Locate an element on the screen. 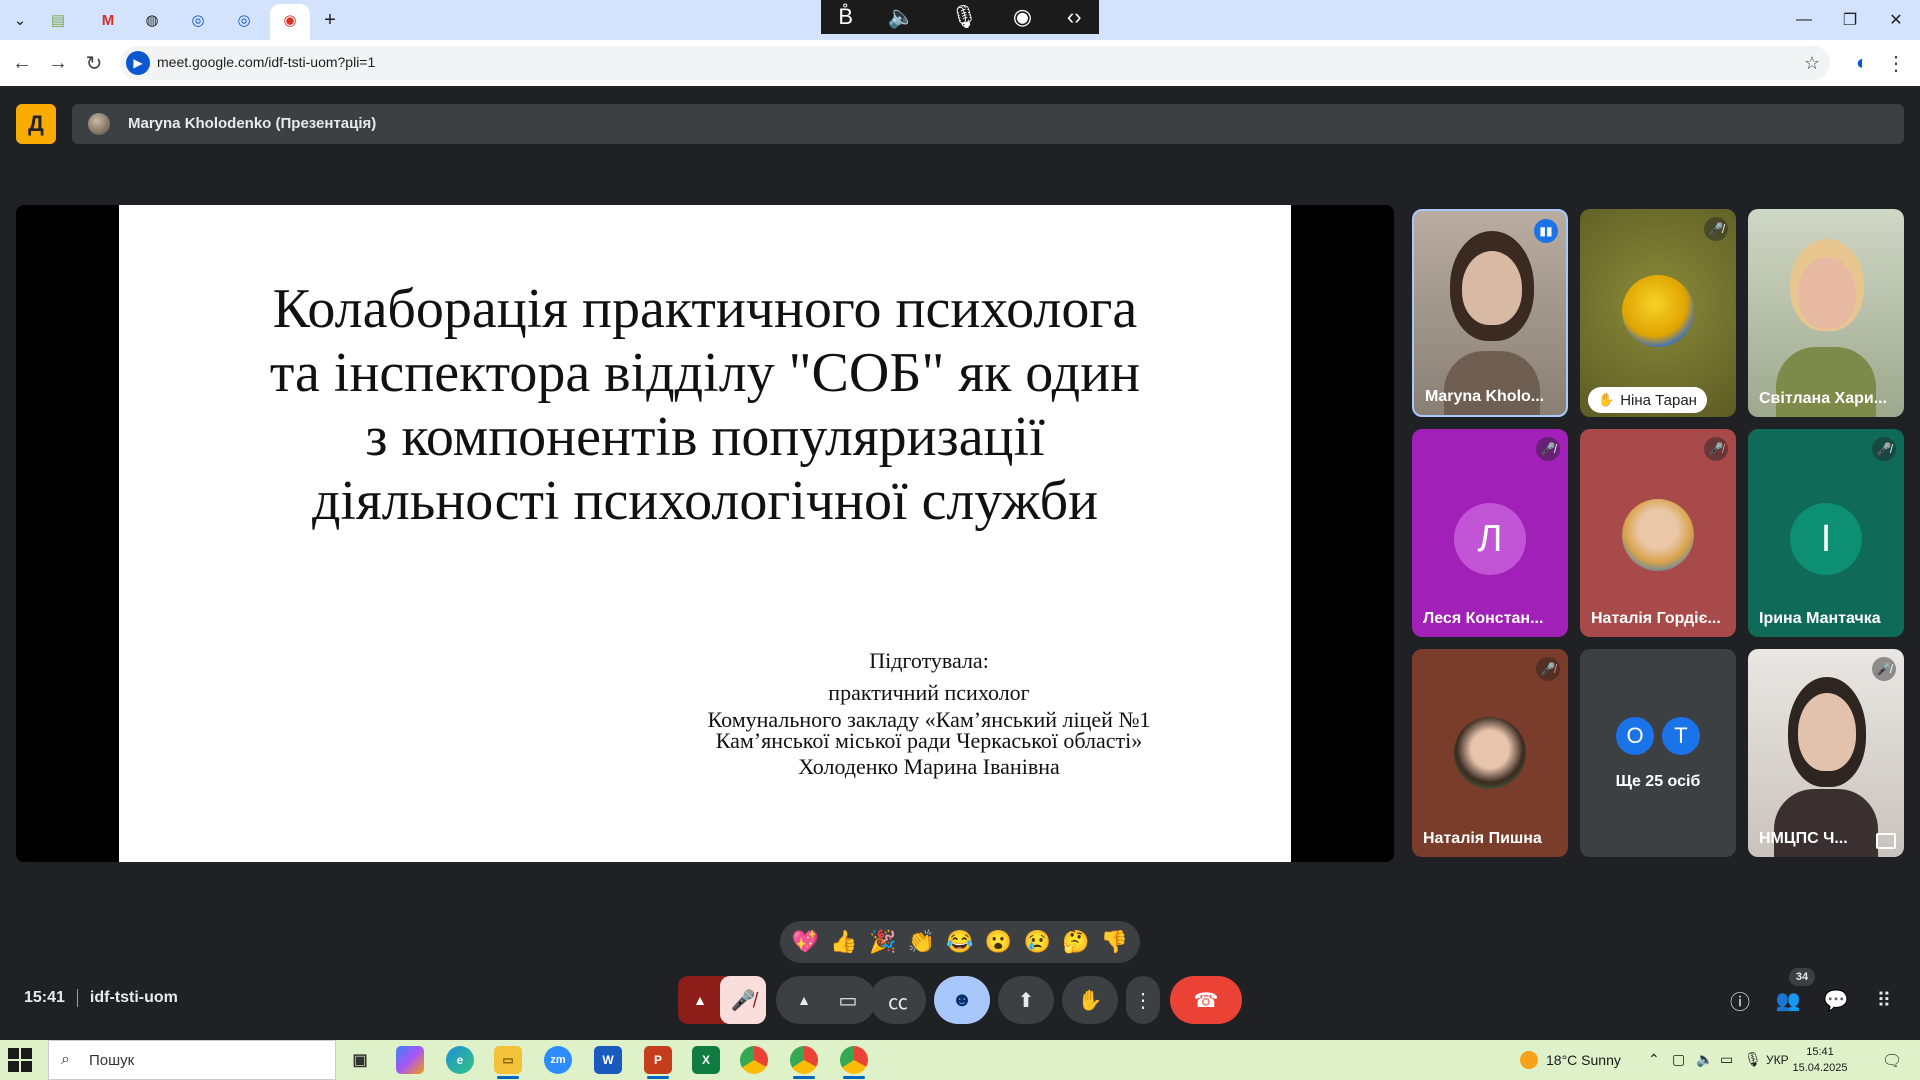 Image resolution: width=1920 pixels, height=1080 pixels. participant-tile: І 🎤̸ Ірина Мантачка is located at coordinates (1826, 533).